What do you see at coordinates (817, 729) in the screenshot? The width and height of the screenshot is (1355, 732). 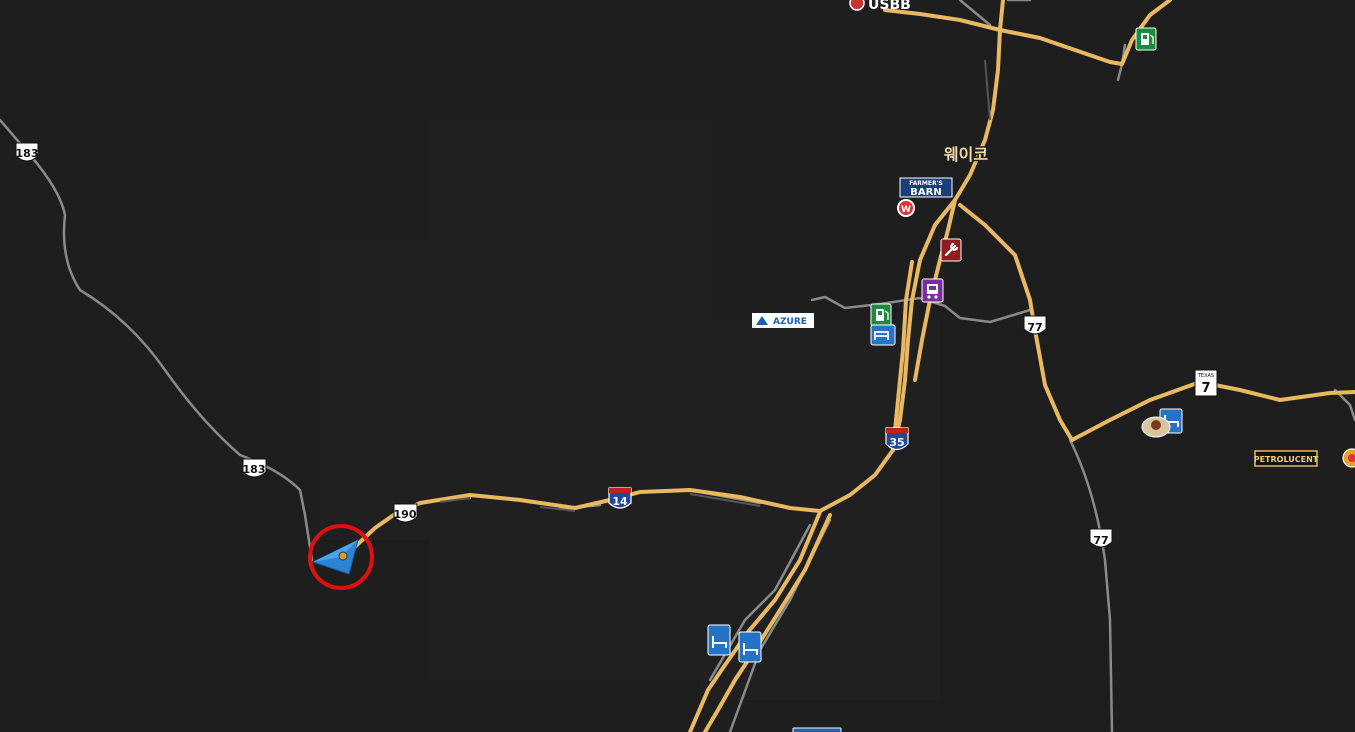 I see `offscreen-marker` at bounding box center [817, 729].